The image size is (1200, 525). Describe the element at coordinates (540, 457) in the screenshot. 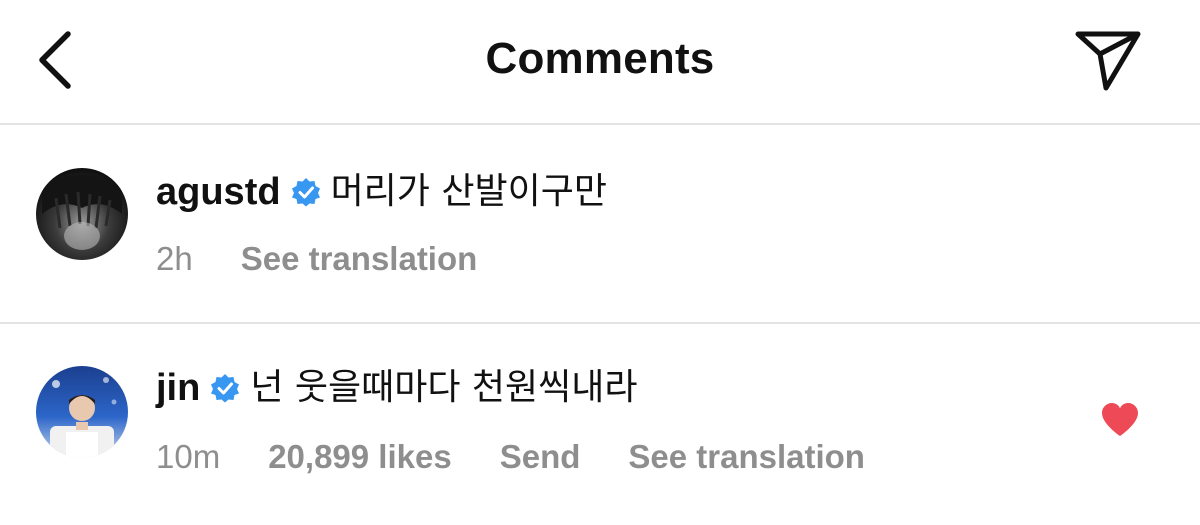

I see `send-button: Send` at that location.